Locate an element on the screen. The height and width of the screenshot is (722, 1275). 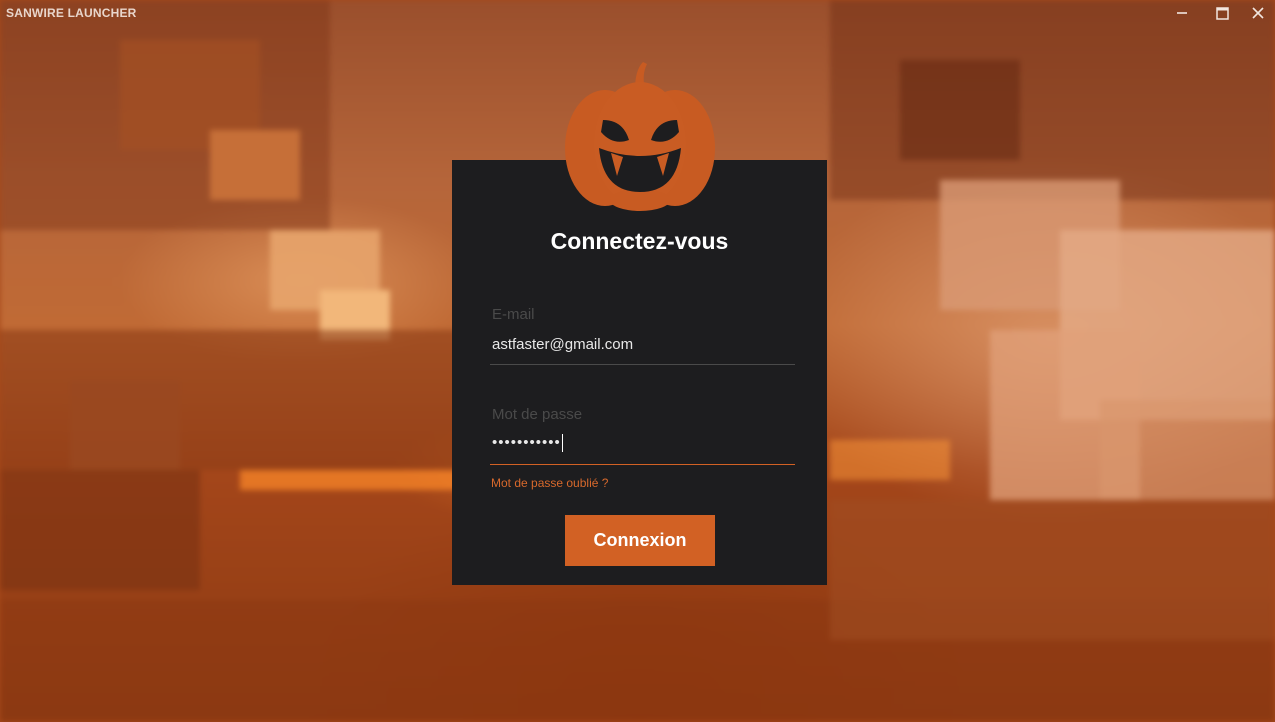
password-field: ••••••••••• is located at coordinates (527, 443).